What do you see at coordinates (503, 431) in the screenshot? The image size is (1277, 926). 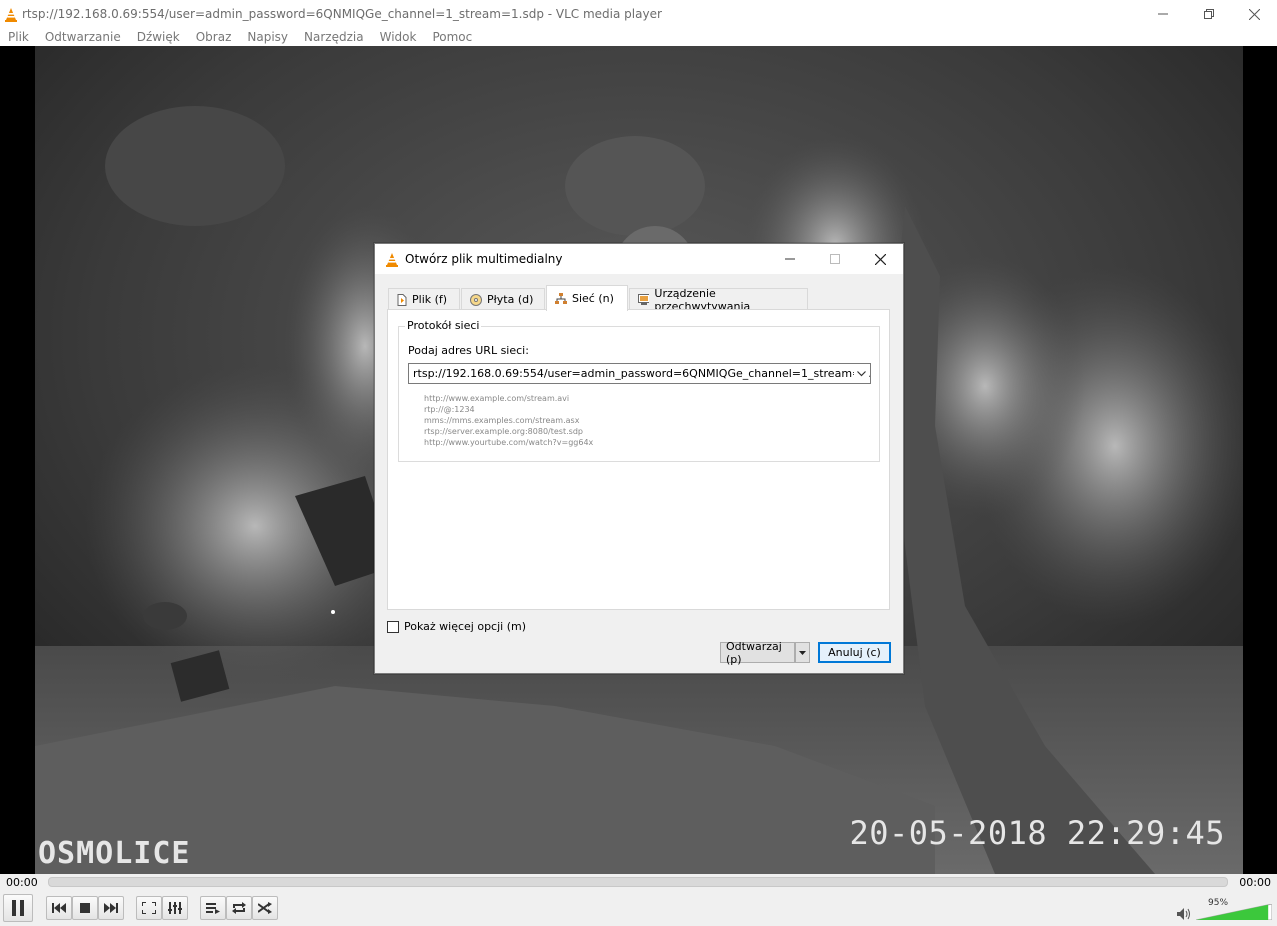 I see `example-url: rtsp://server.example.org:8080/test.sdp` at bounding box center [503, 431].